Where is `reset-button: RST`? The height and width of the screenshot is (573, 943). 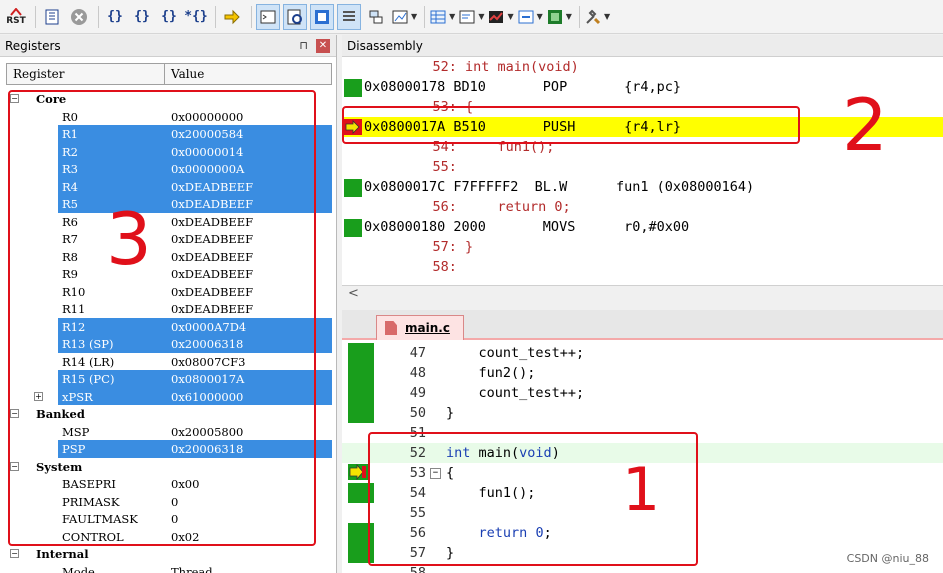 reset-button: RST is located at coordinates (16, 17).